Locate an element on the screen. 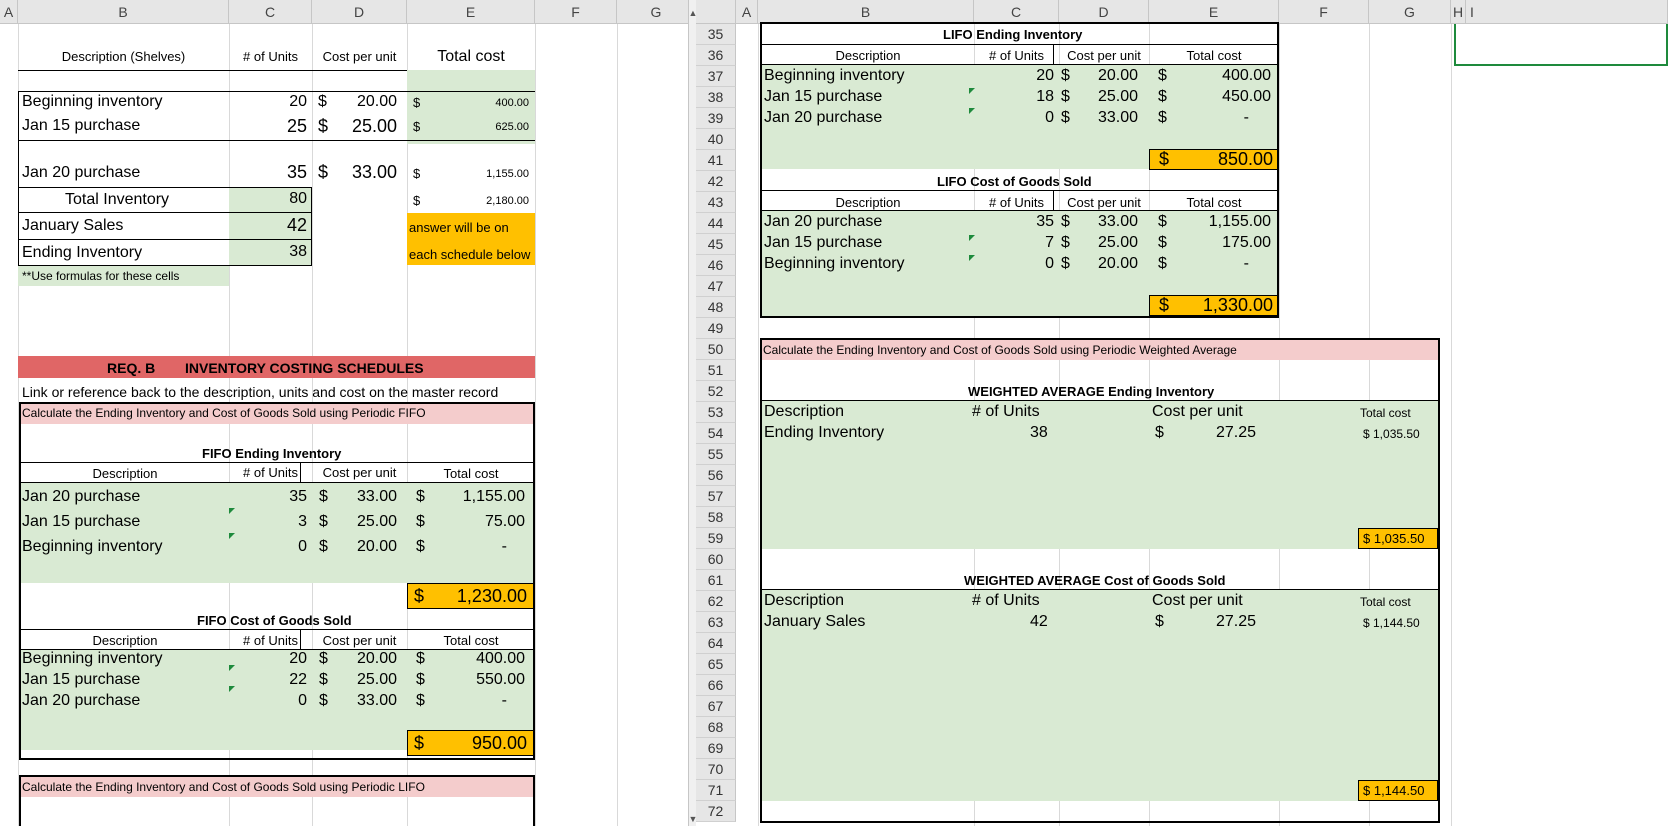 The image size is (1668, 826). lifo-ei-units: 18 is located at coordinates (1045, 96).